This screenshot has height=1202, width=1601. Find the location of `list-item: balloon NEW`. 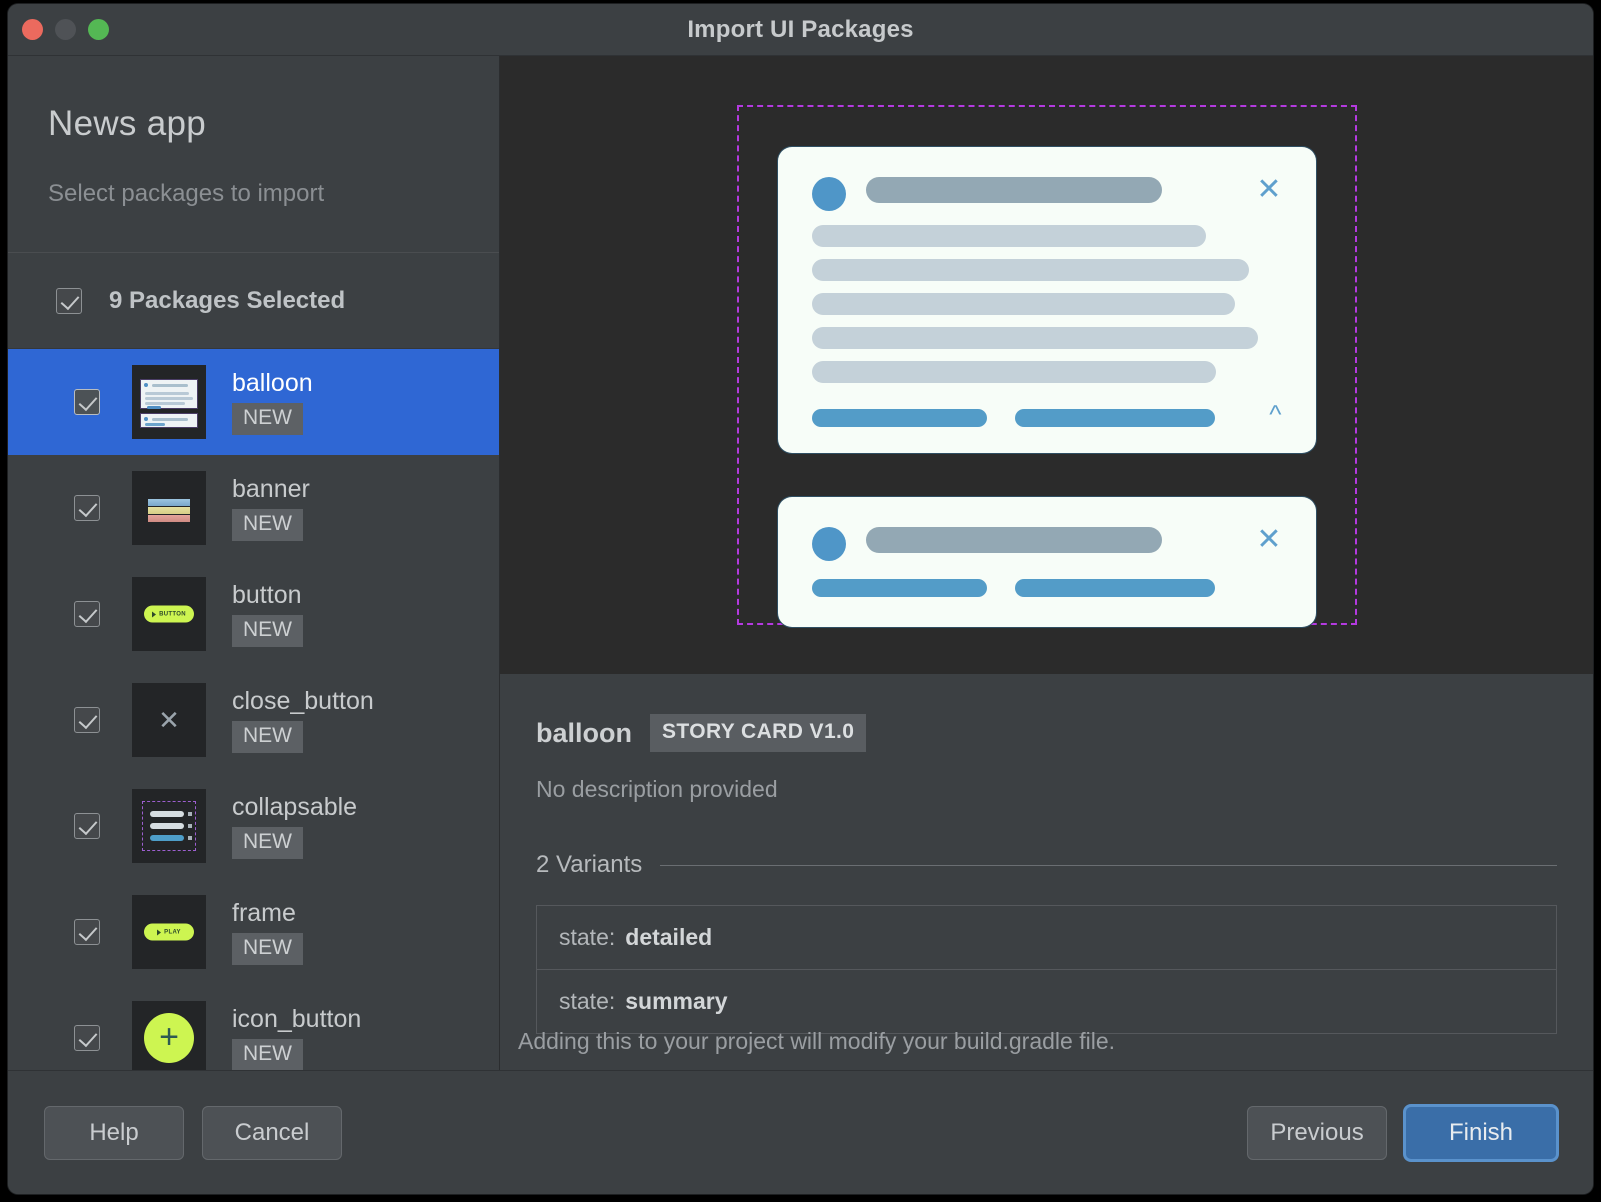

list-item: balloon NEW is located at coordinates (253, 402).